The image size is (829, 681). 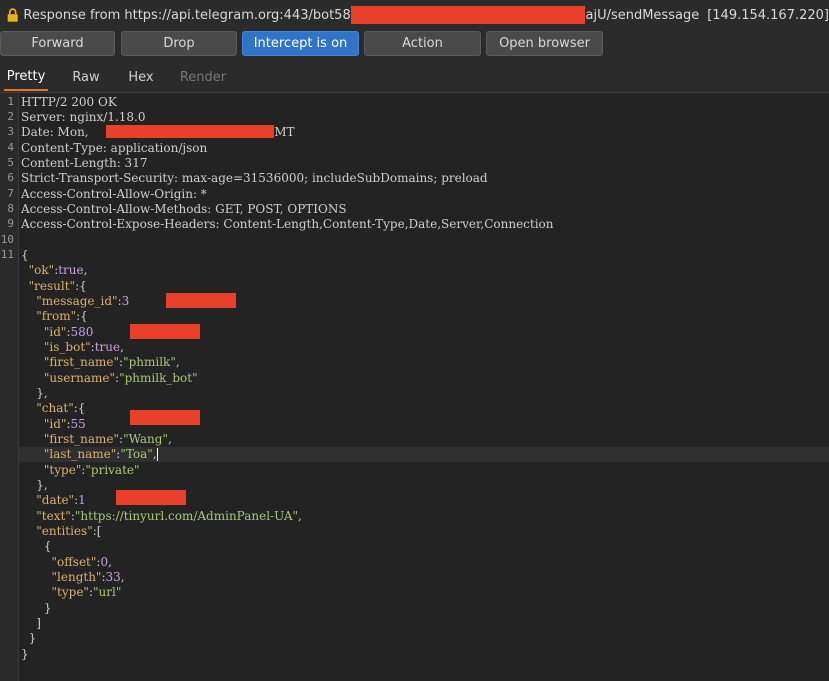 I want to click on json-offset: "offset":0,, so click(x=81, y=562).